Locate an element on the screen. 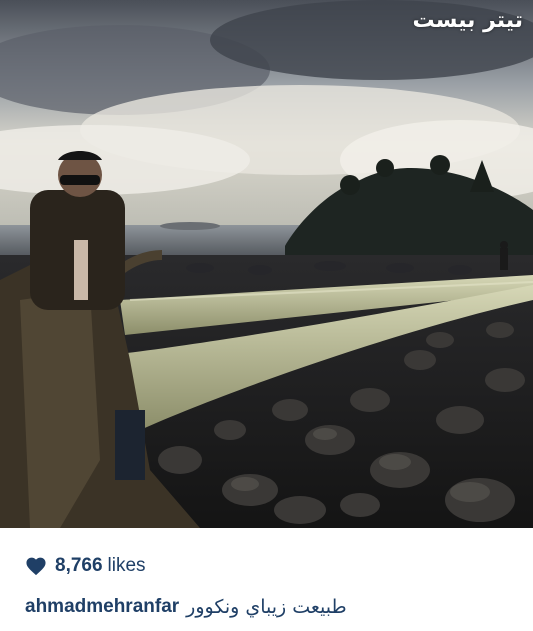  likes-count: 8,766 is located at coordinates (79, 565).